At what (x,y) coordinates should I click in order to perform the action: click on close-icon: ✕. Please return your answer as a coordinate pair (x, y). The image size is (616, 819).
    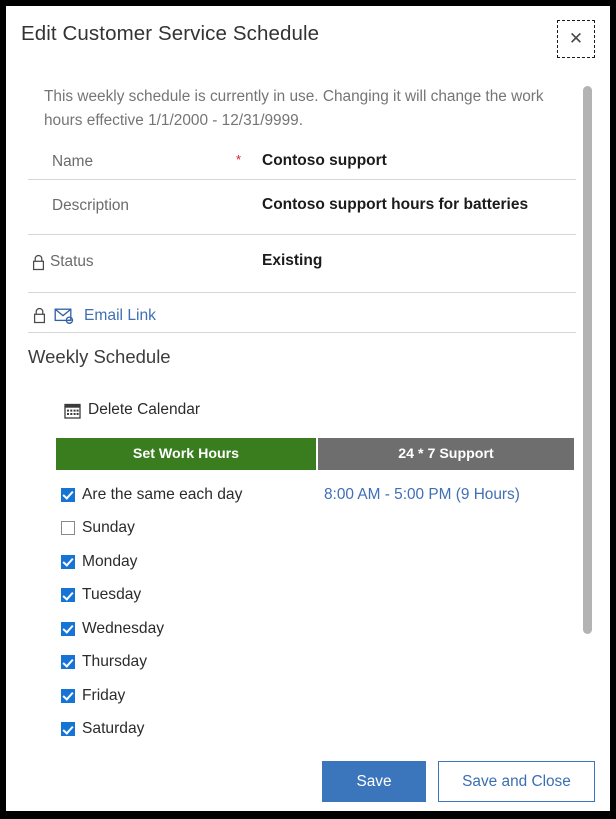
    Looking at the image, I should click on (576, 38).